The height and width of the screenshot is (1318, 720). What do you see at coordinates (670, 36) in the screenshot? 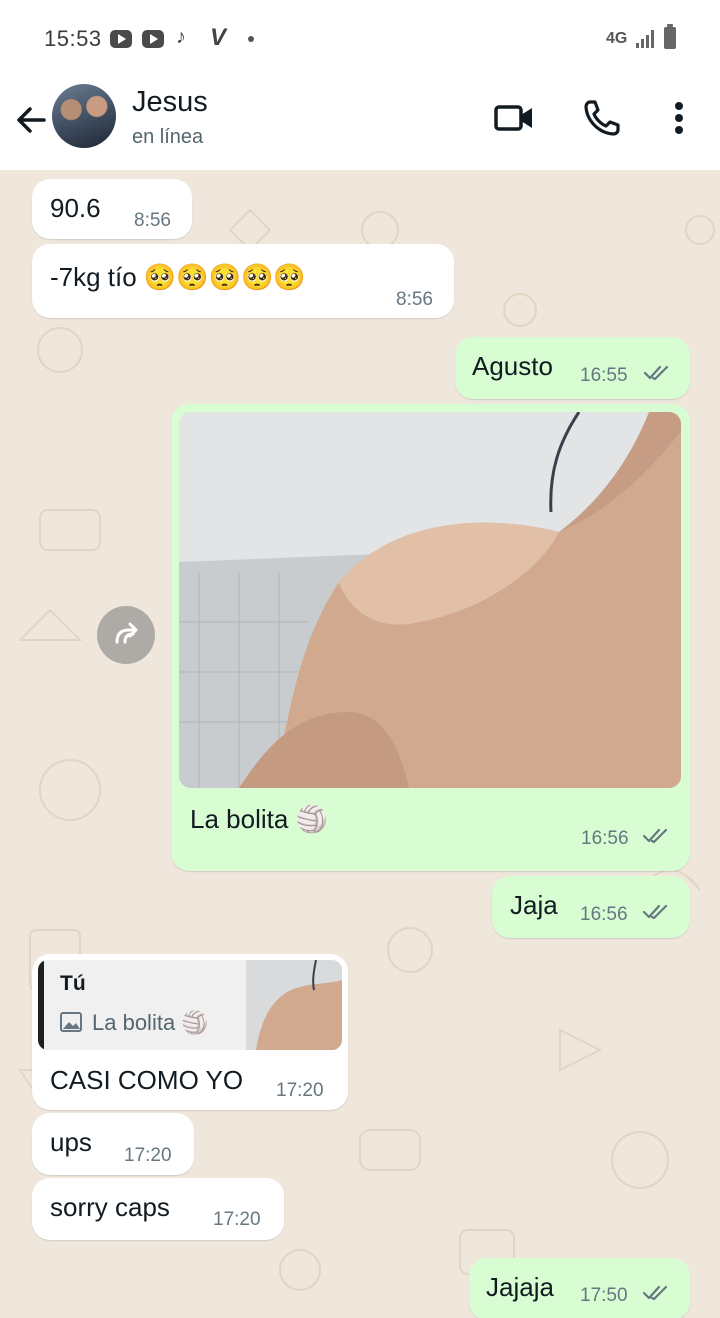
I see `battery-icon` at bounding box center [670, 36].